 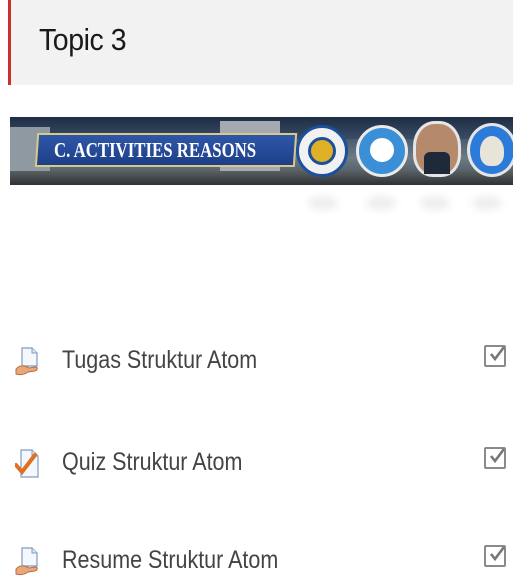 What do you see at coordinates (159, 360) in the screenshot?
I see `activity-label: Tugas Struktur Atom` at bounding box center [159, 360].